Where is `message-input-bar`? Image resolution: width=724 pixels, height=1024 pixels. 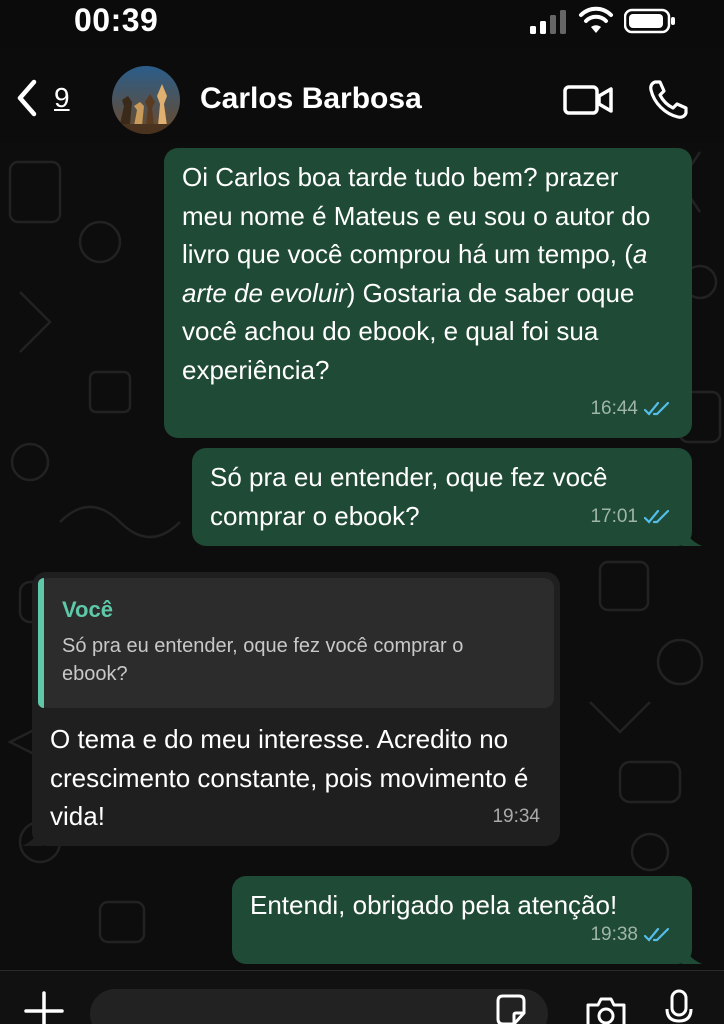
message-input-bar is located at coordinates (362, 997).